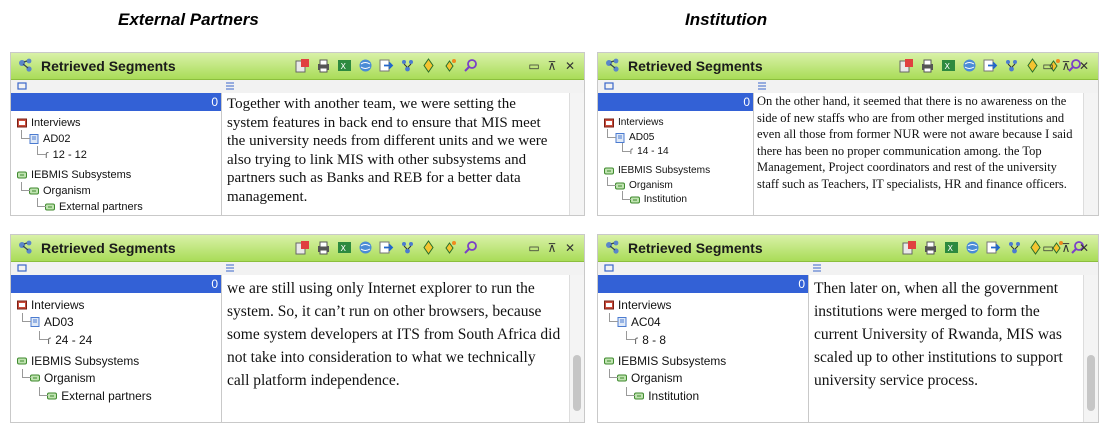  What do you see at coordinates (646, 339) in the screenshot?
I see `tree-segment-range: ɾ8 - 8` at bounding box center [646, 339].